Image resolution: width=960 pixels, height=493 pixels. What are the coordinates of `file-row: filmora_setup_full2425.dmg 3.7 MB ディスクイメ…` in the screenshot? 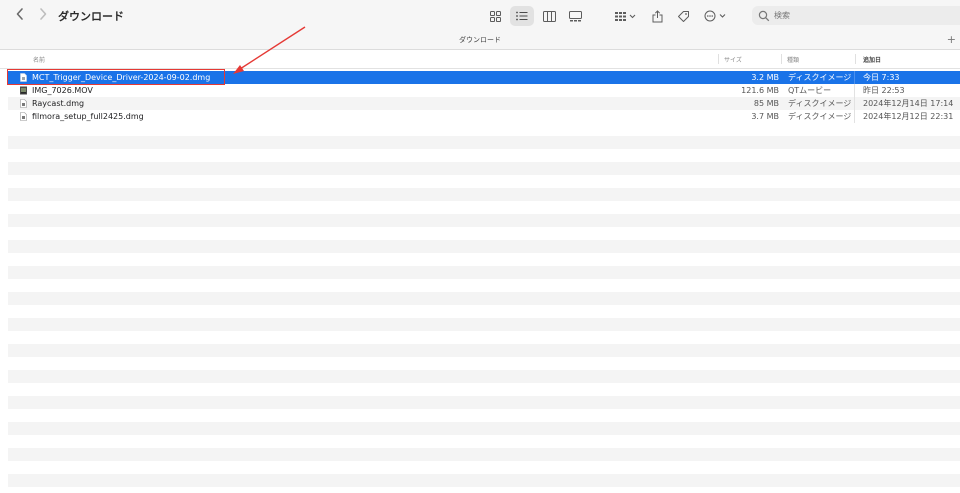 It's located at (484, 116).